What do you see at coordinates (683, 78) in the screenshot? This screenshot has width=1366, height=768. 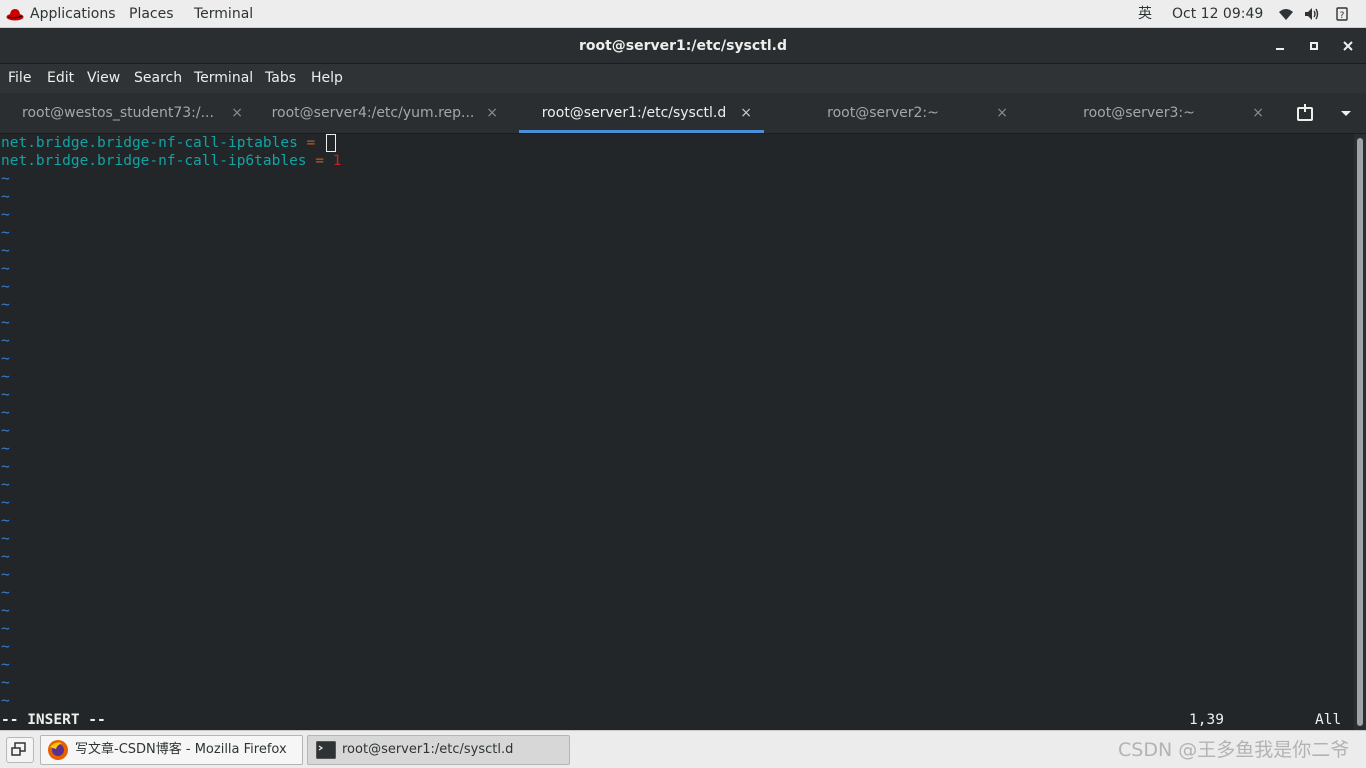 I see `menubar: File Edit View Search Terminal Tabs Help` at bounding box center [683, 78].